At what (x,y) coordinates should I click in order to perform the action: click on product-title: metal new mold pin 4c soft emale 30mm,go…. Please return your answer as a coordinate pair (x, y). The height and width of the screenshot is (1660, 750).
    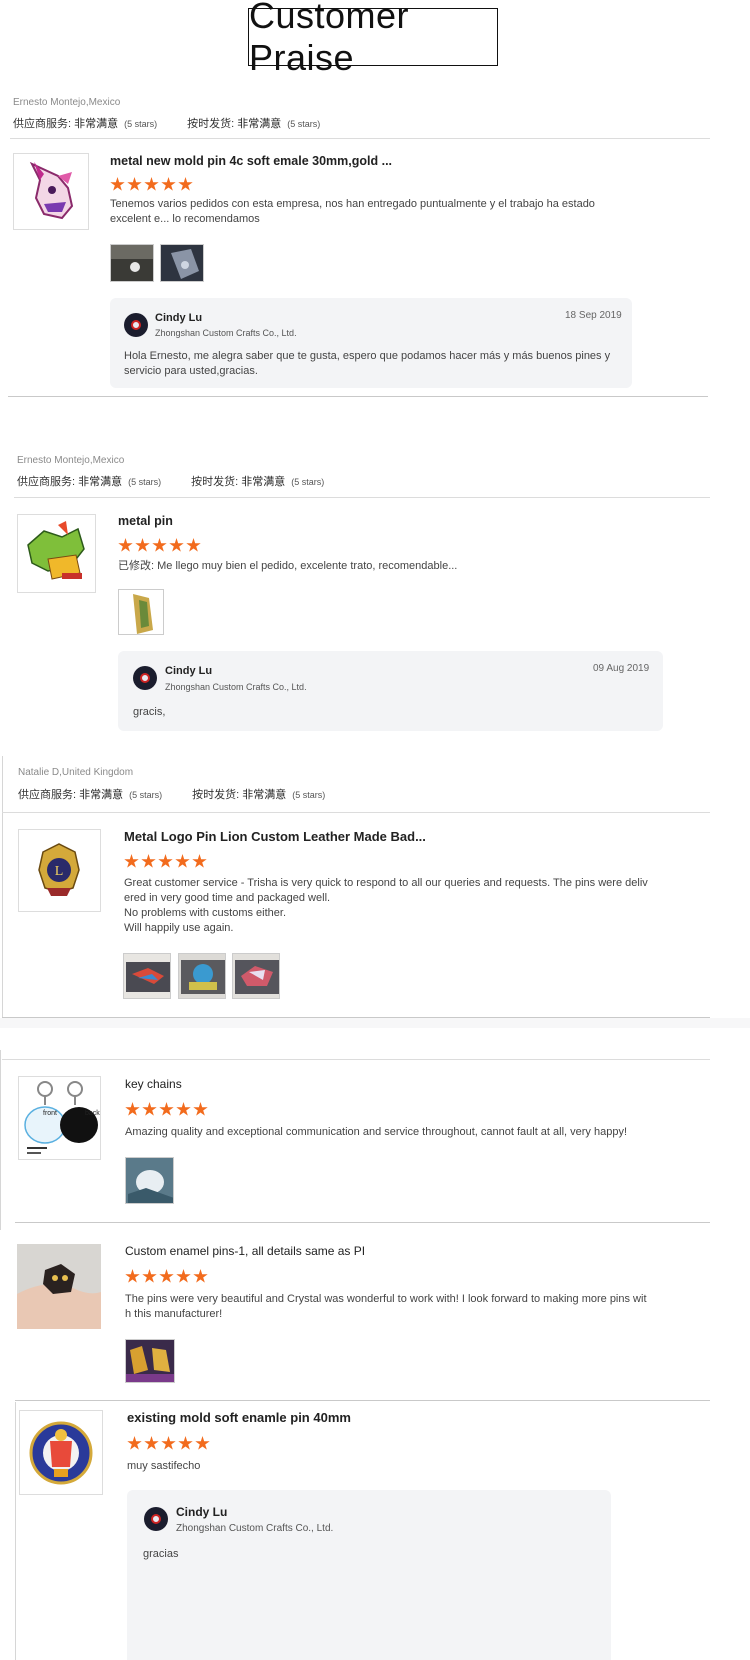
    Looking at the image, I should click on (251, 161).